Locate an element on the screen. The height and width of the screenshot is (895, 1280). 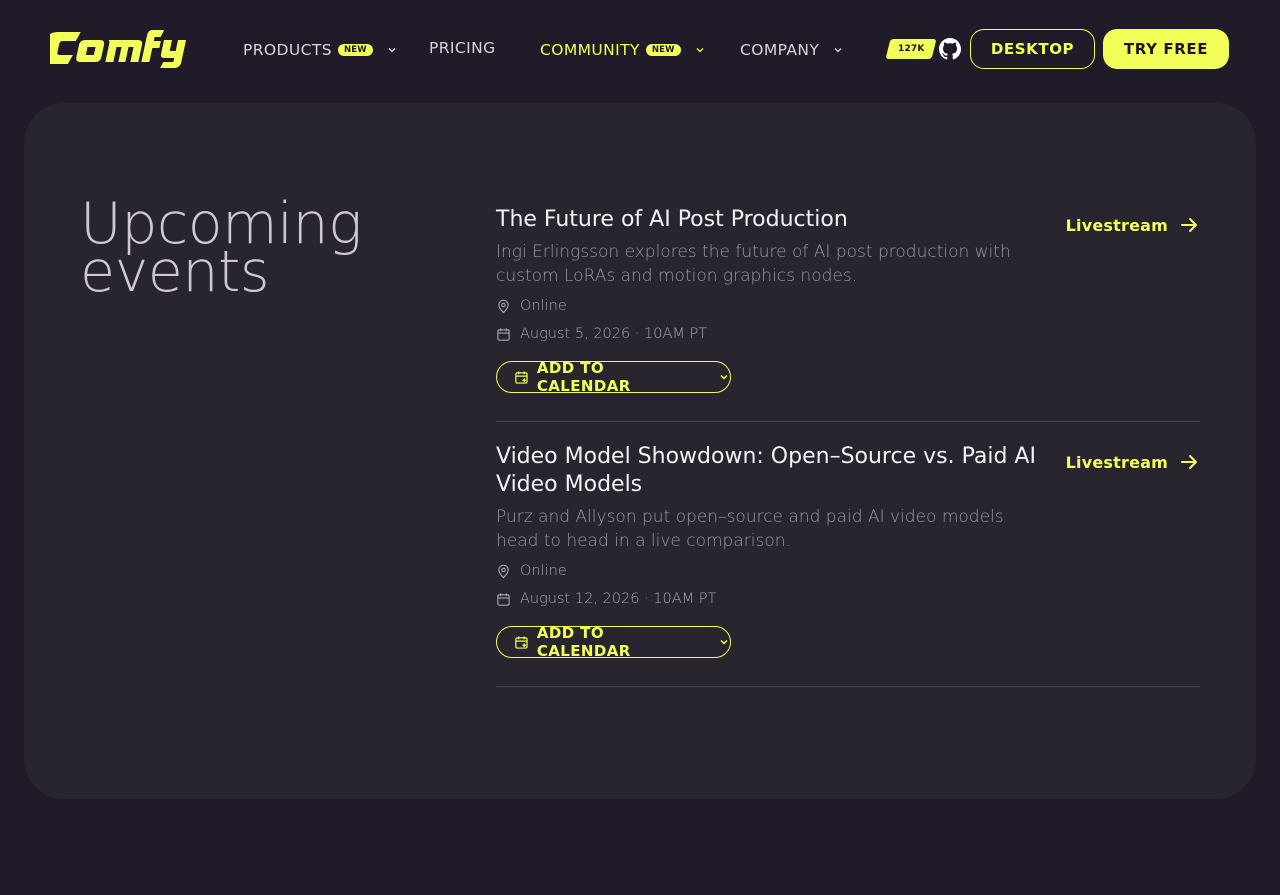
nav-company: COMPANY is located at coordinates (792, 50).